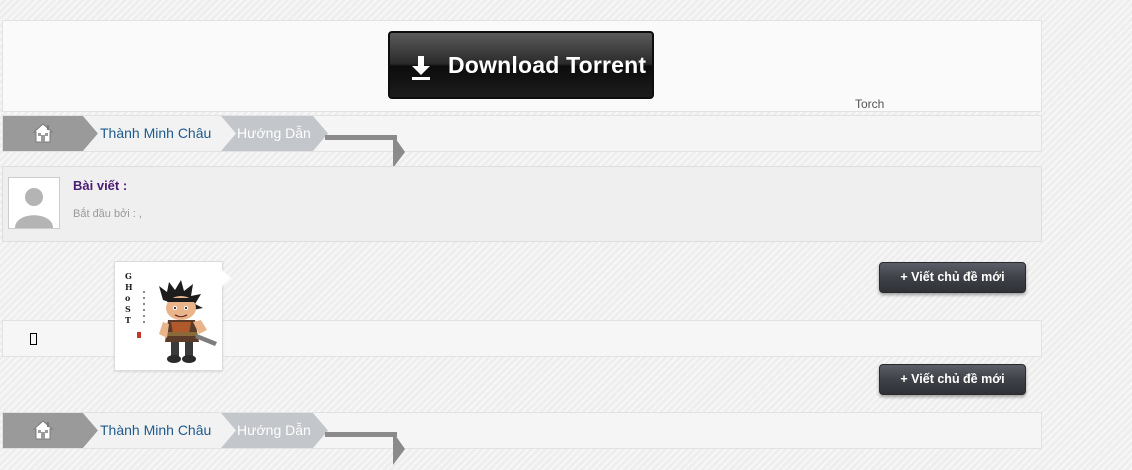 This screenshot has width=1132, height=470. What do you see at coordinates (522, 204) in the screenshot?
I see `thread-info-box: Bài viết : Bắt đầu bởi : ,` at bounding box center [522, 204].